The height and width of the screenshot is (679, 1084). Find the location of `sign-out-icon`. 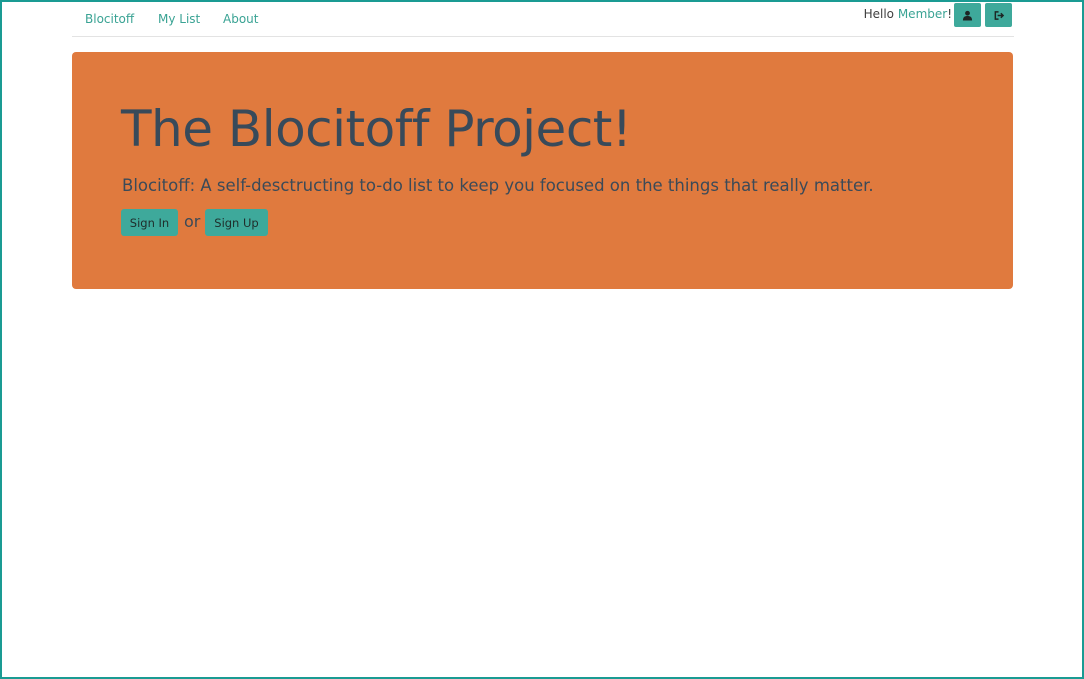

sign-out-icon is located at coordinates (999, 15).